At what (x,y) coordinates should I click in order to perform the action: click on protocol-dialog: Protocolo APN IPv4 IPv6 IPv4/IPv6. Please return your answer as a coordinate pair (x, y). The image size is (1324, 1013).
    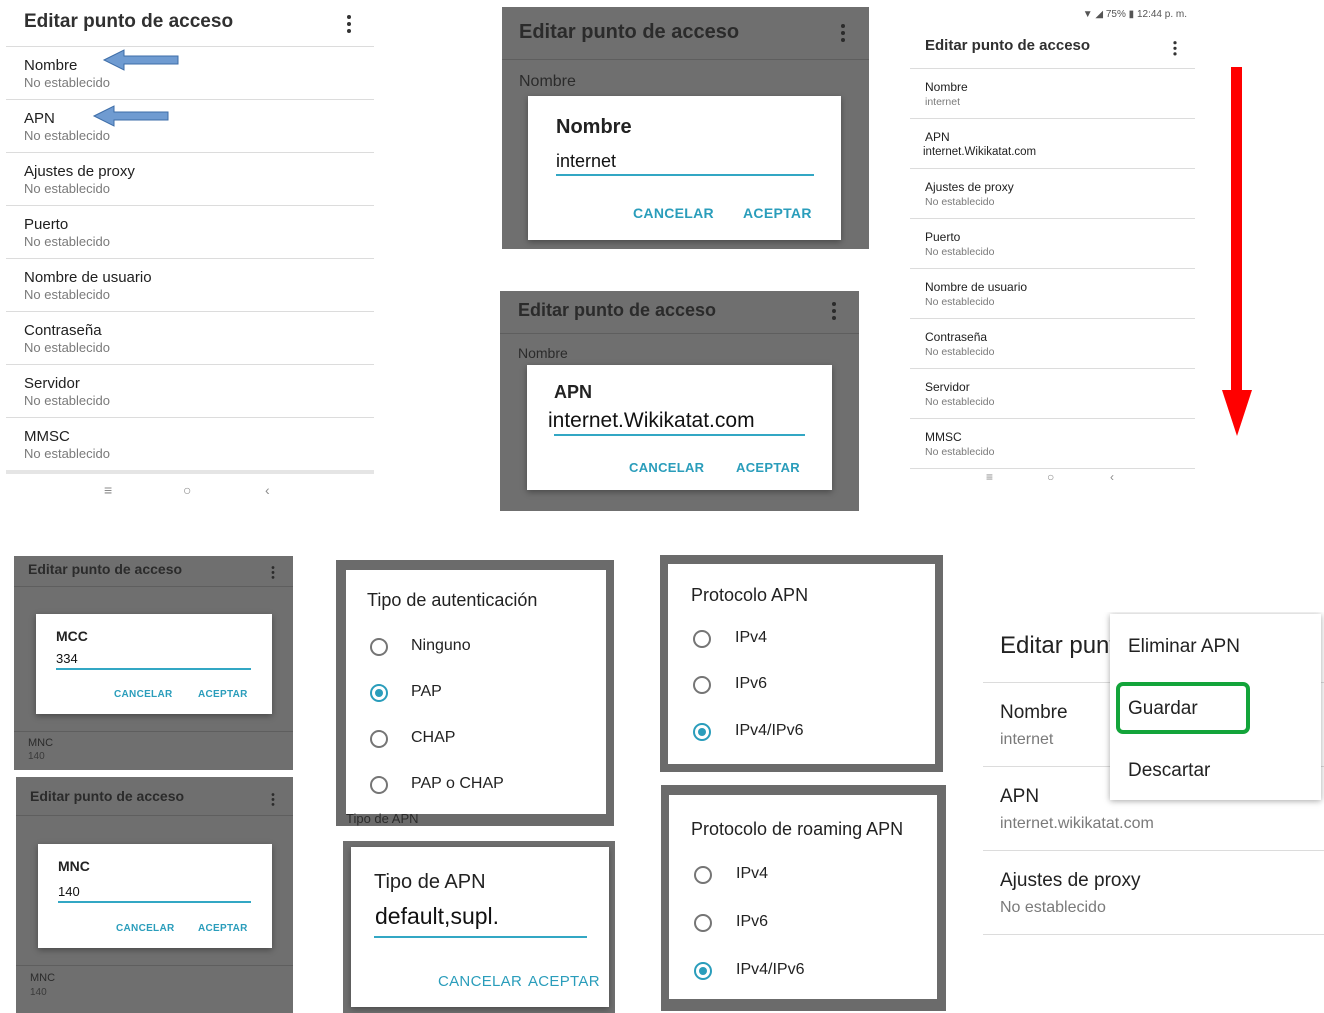
    Looking at the image, I should click on (801, 664).